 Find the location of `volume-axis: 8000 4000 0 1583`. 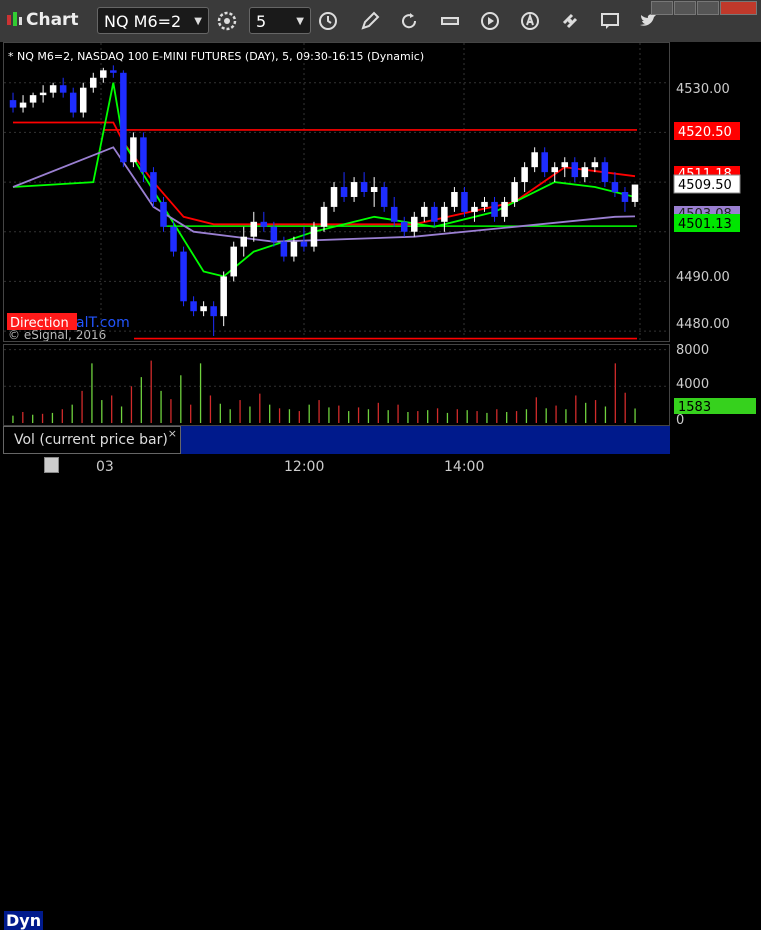

volume-axis: 8000 4000 0 1583 is located at coordinates (715, 385).